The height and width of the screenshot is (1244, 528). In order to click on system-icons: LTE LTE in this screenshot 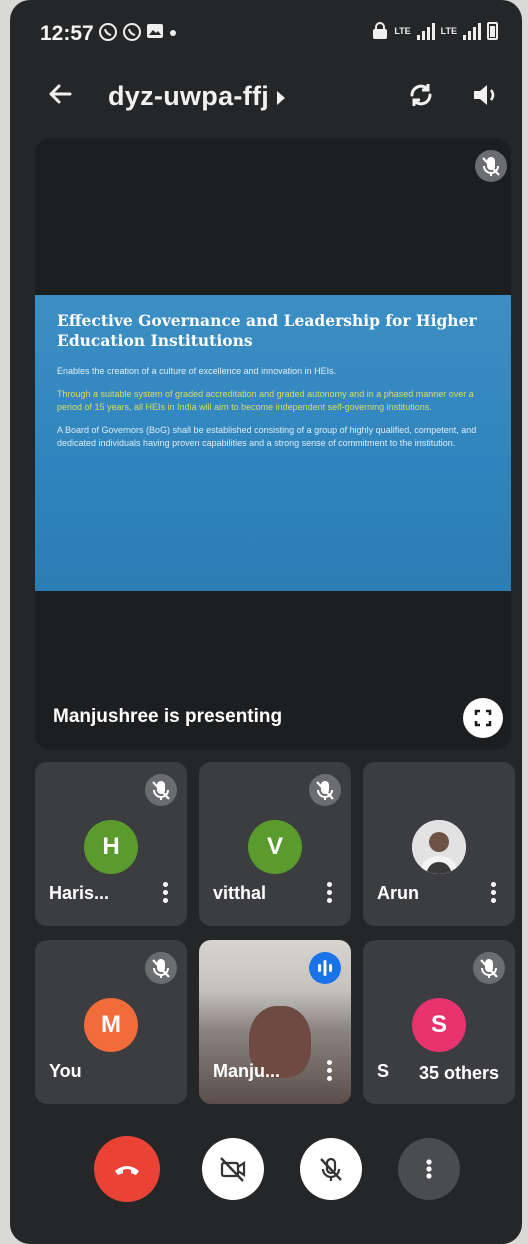, I will do `click(435, 31)`.